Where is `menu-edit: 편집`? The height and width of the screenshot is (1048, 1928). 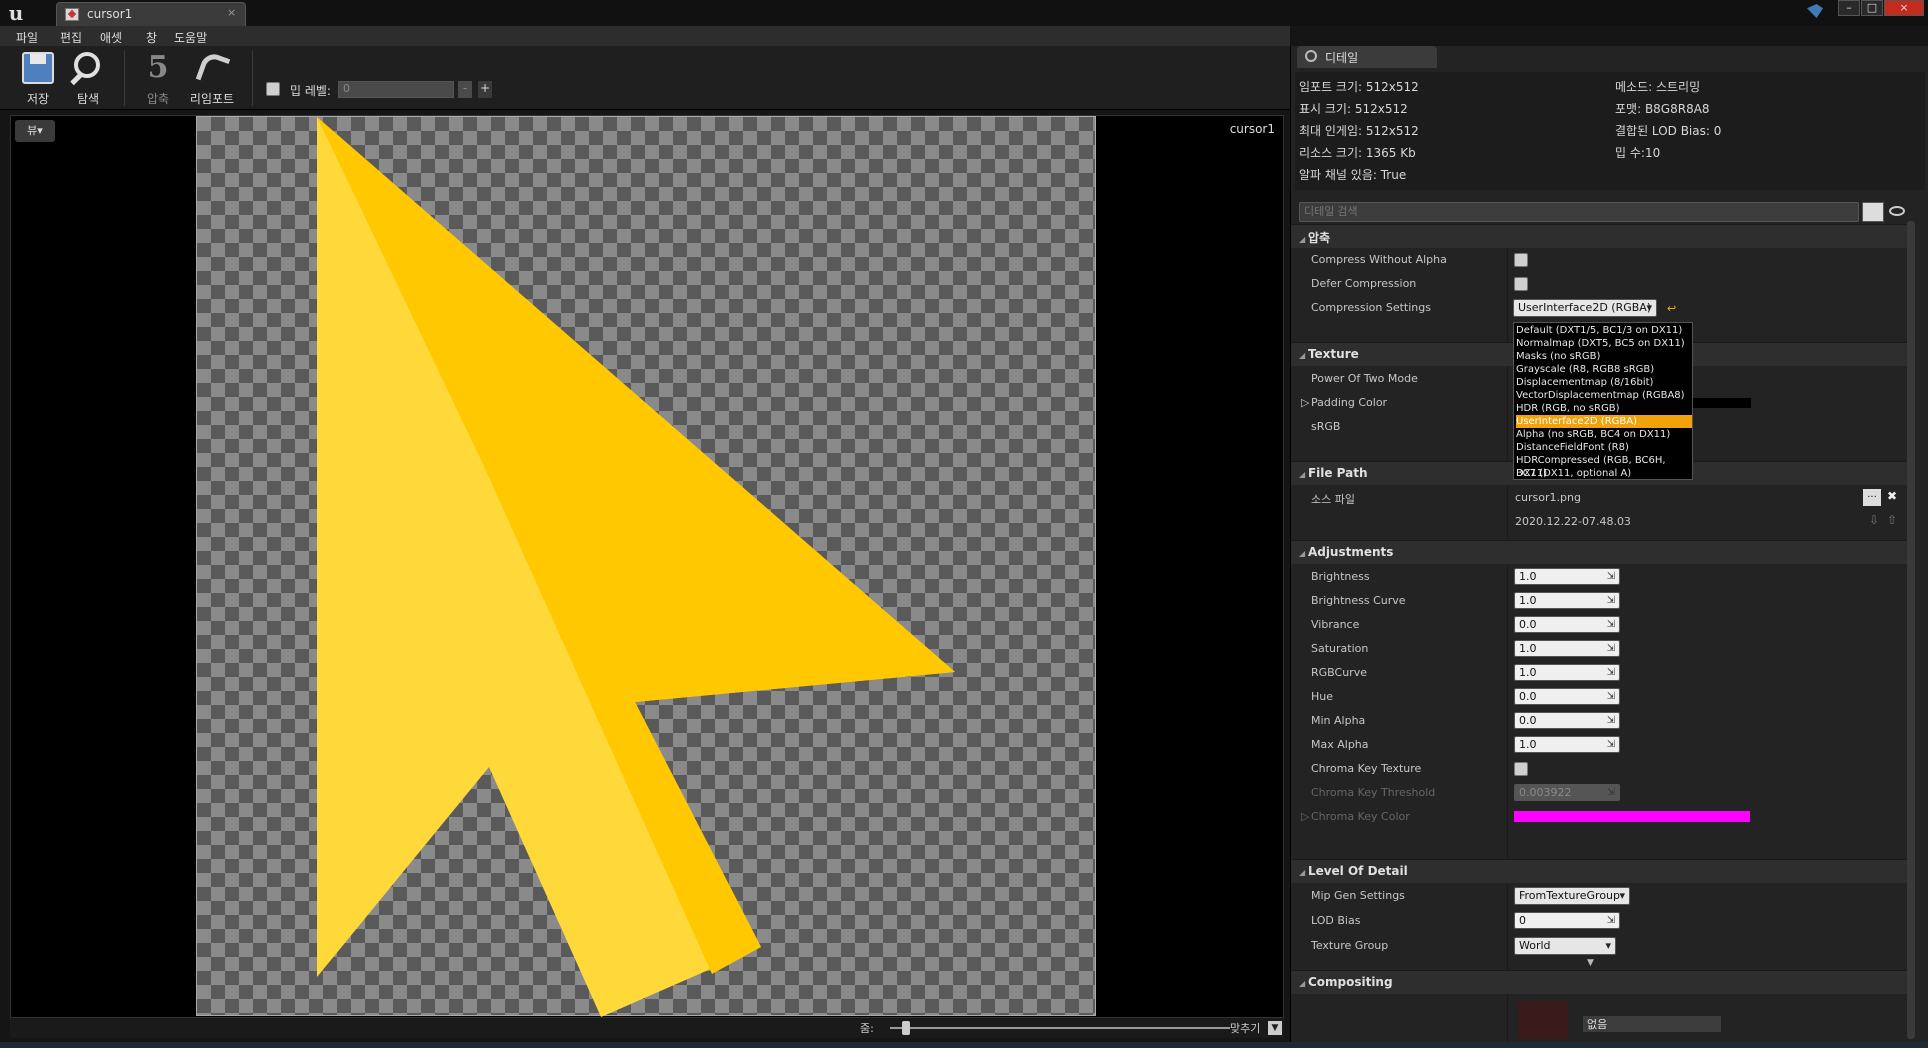 menu-edit: 편집 is located at coordinates (71, 37).